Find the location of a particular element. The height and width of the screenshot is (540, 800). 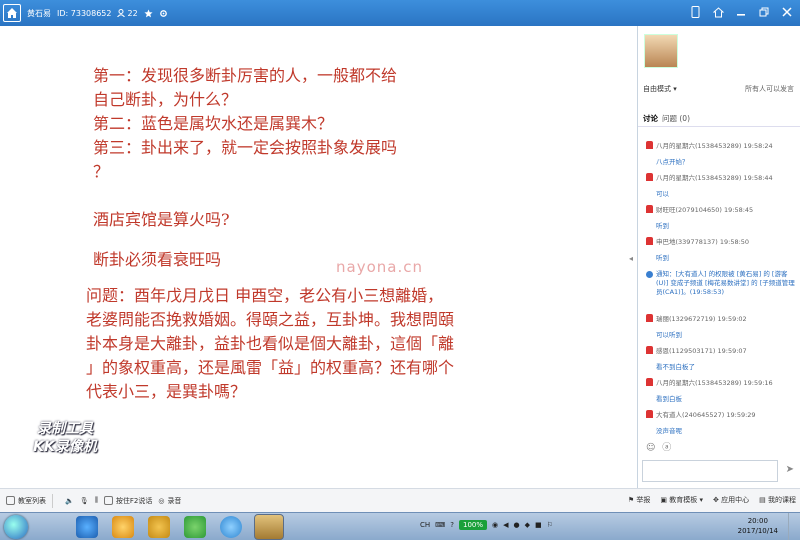

tab-questions: 问题 (0) is located at coordinates (676, 119).